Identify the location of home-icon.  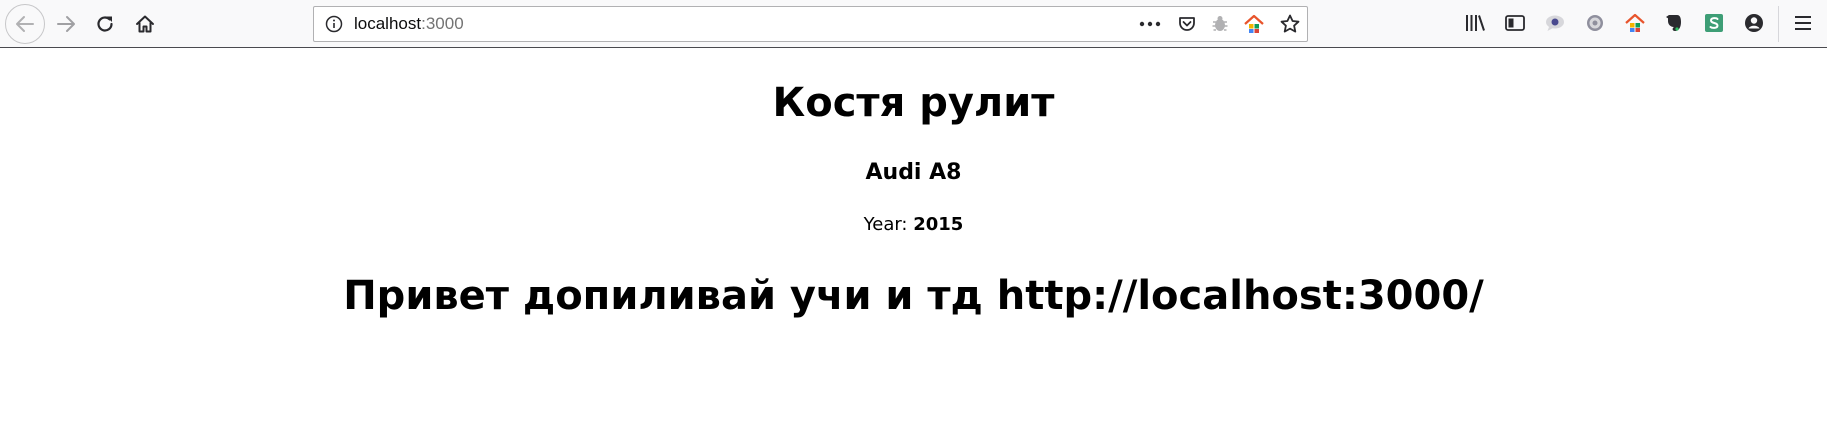
(145, 24).